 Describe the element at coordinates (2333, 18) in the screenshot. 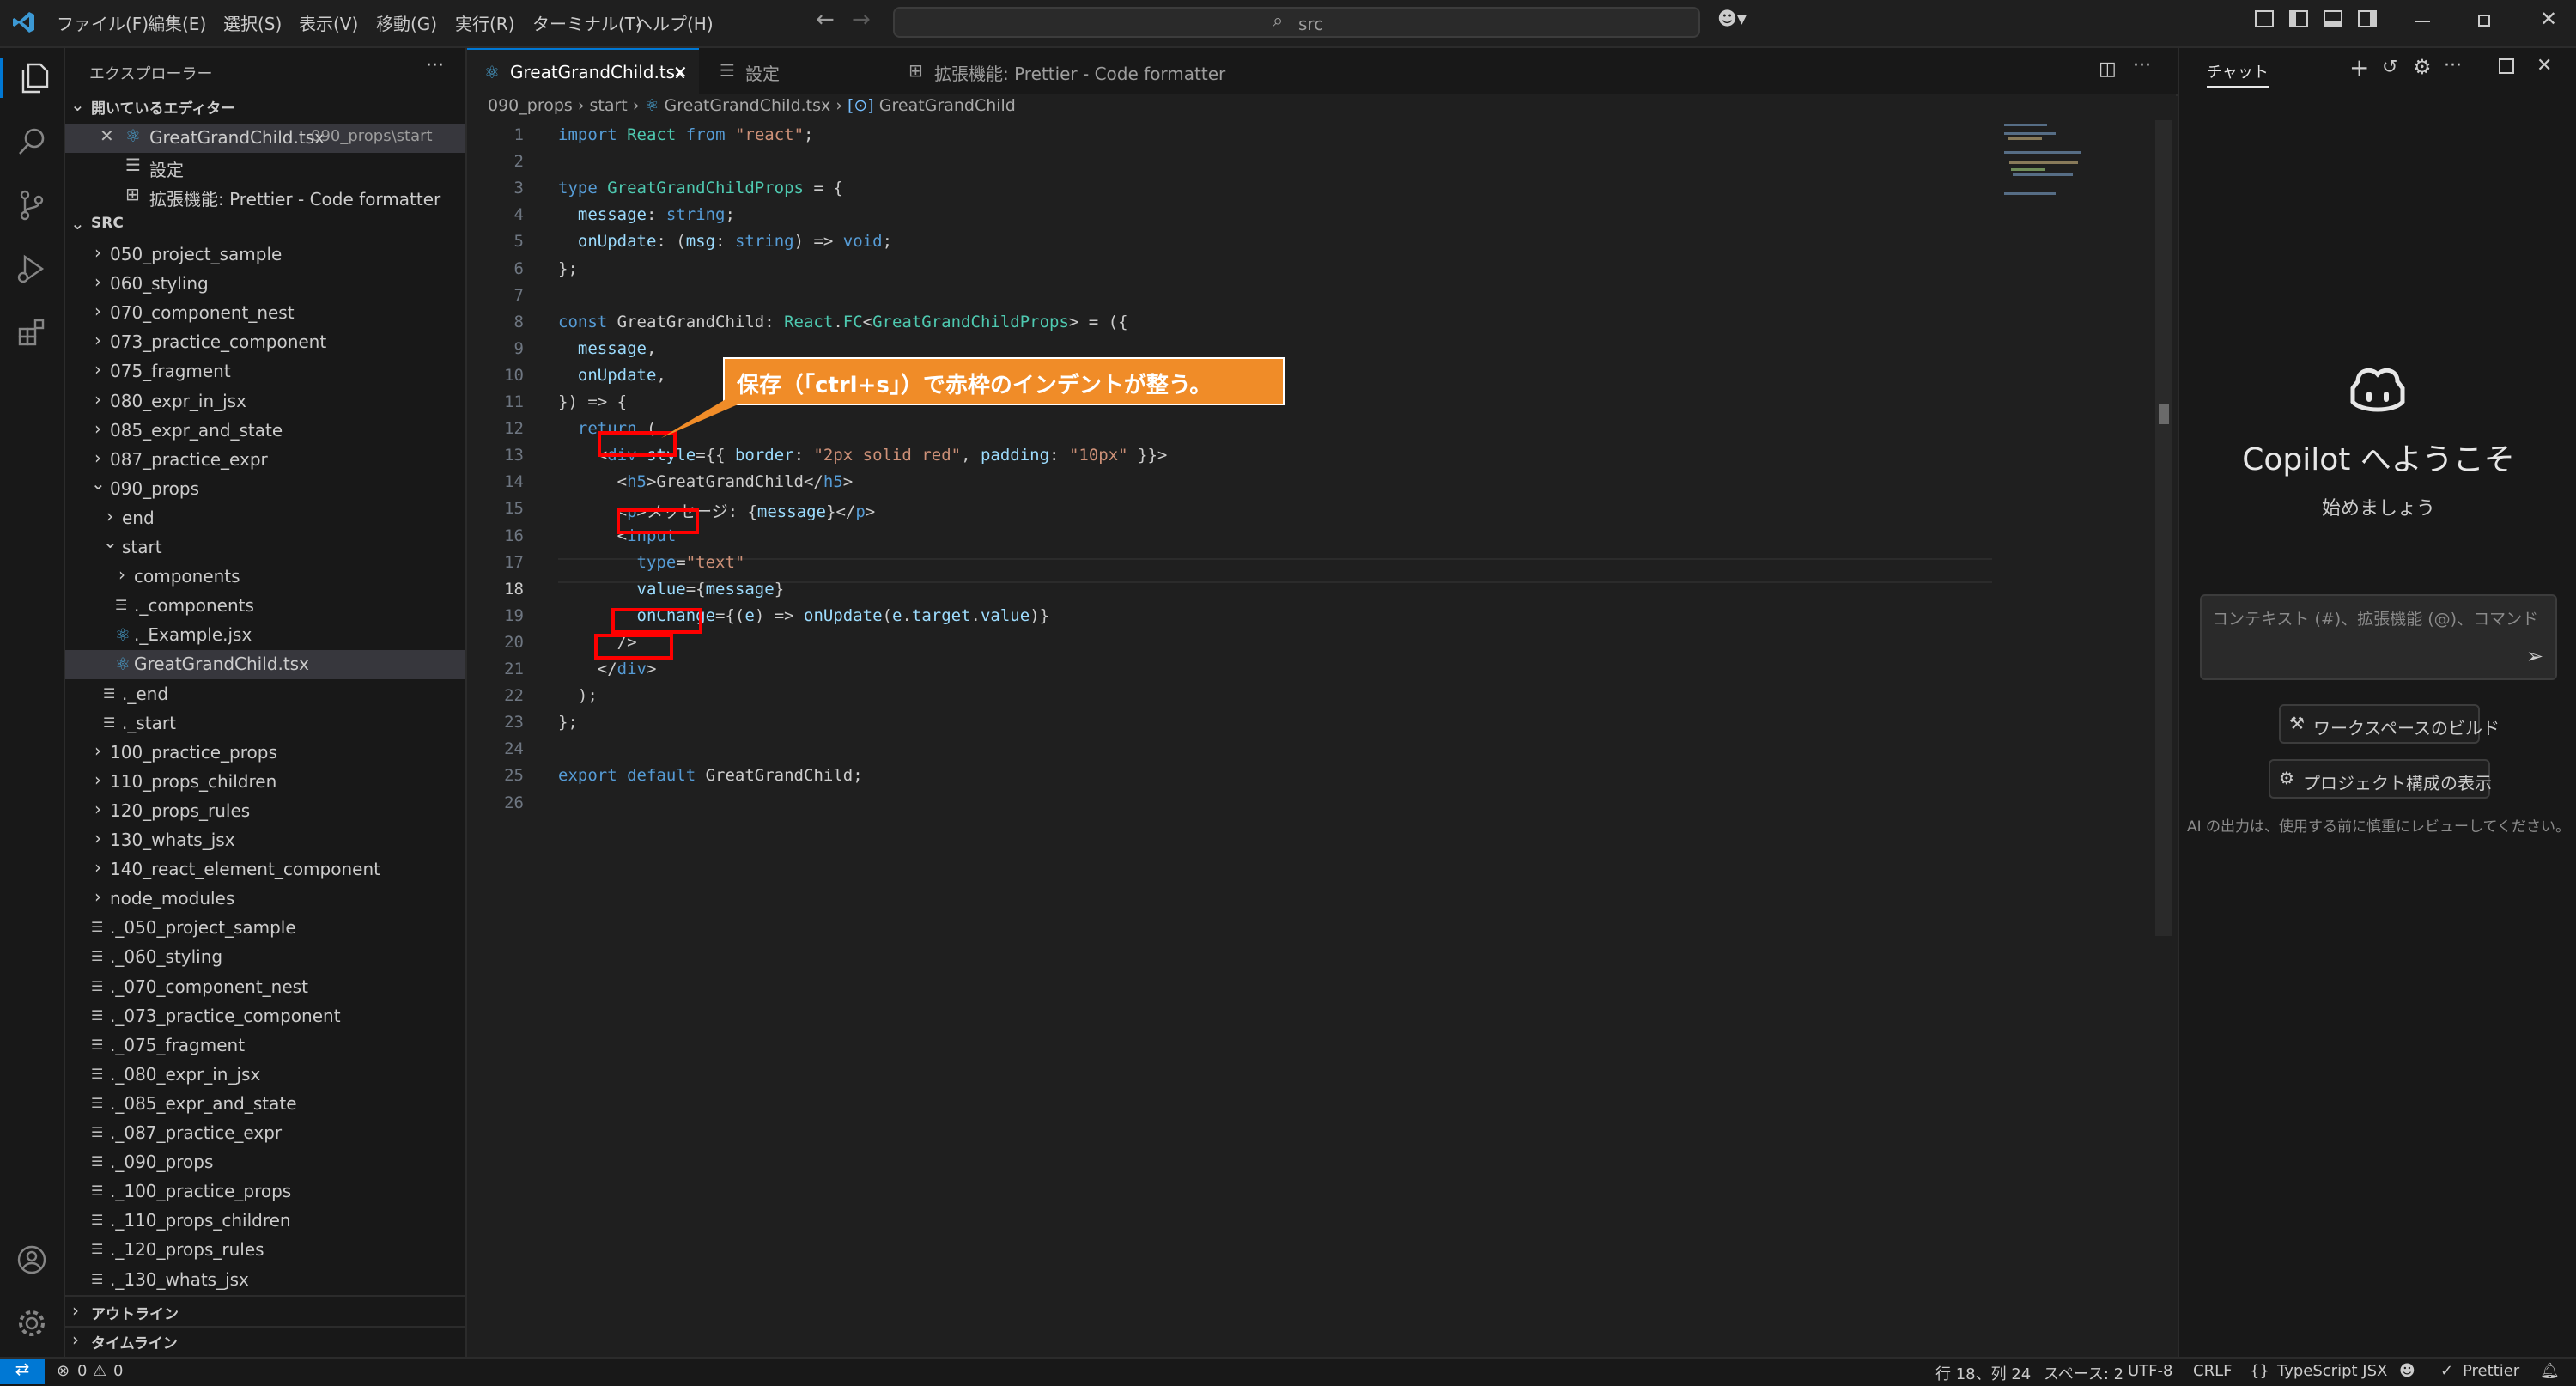

I see `toggle-panel-icon` at that location.